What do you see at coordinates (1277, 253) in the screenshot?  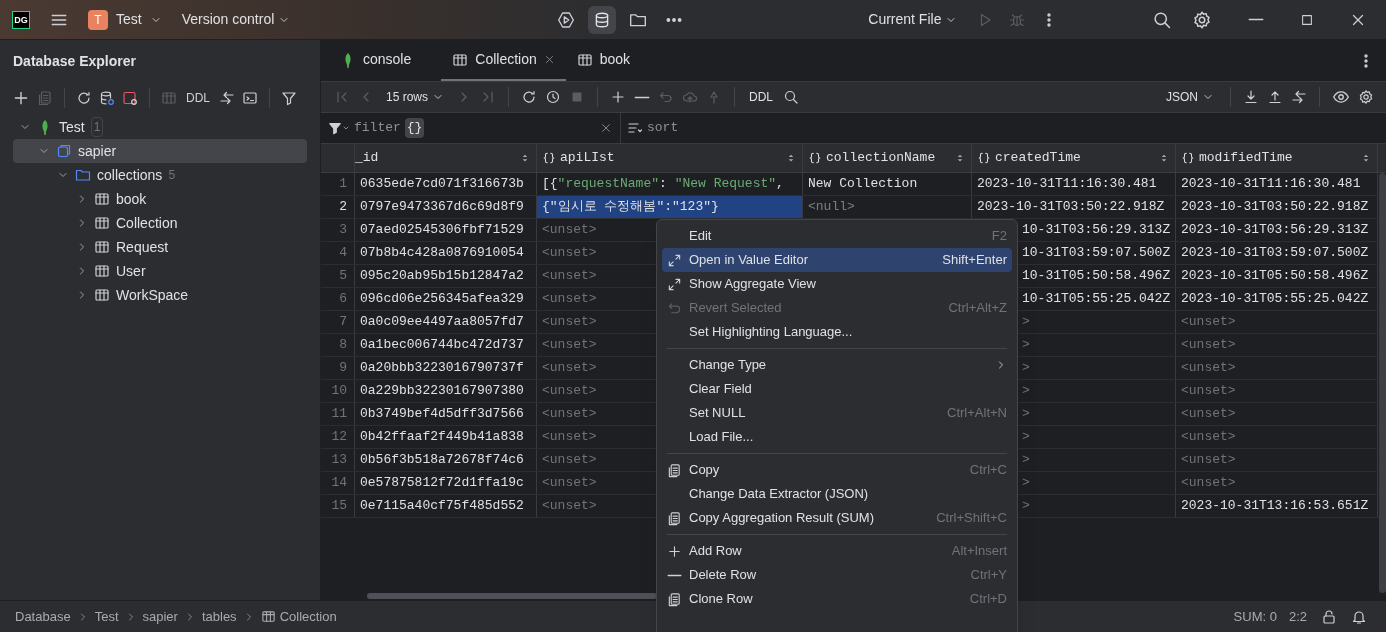 I see `table-cell: 2023-10-31T03:59:07.500Z` at bounding box center [1277, 253].